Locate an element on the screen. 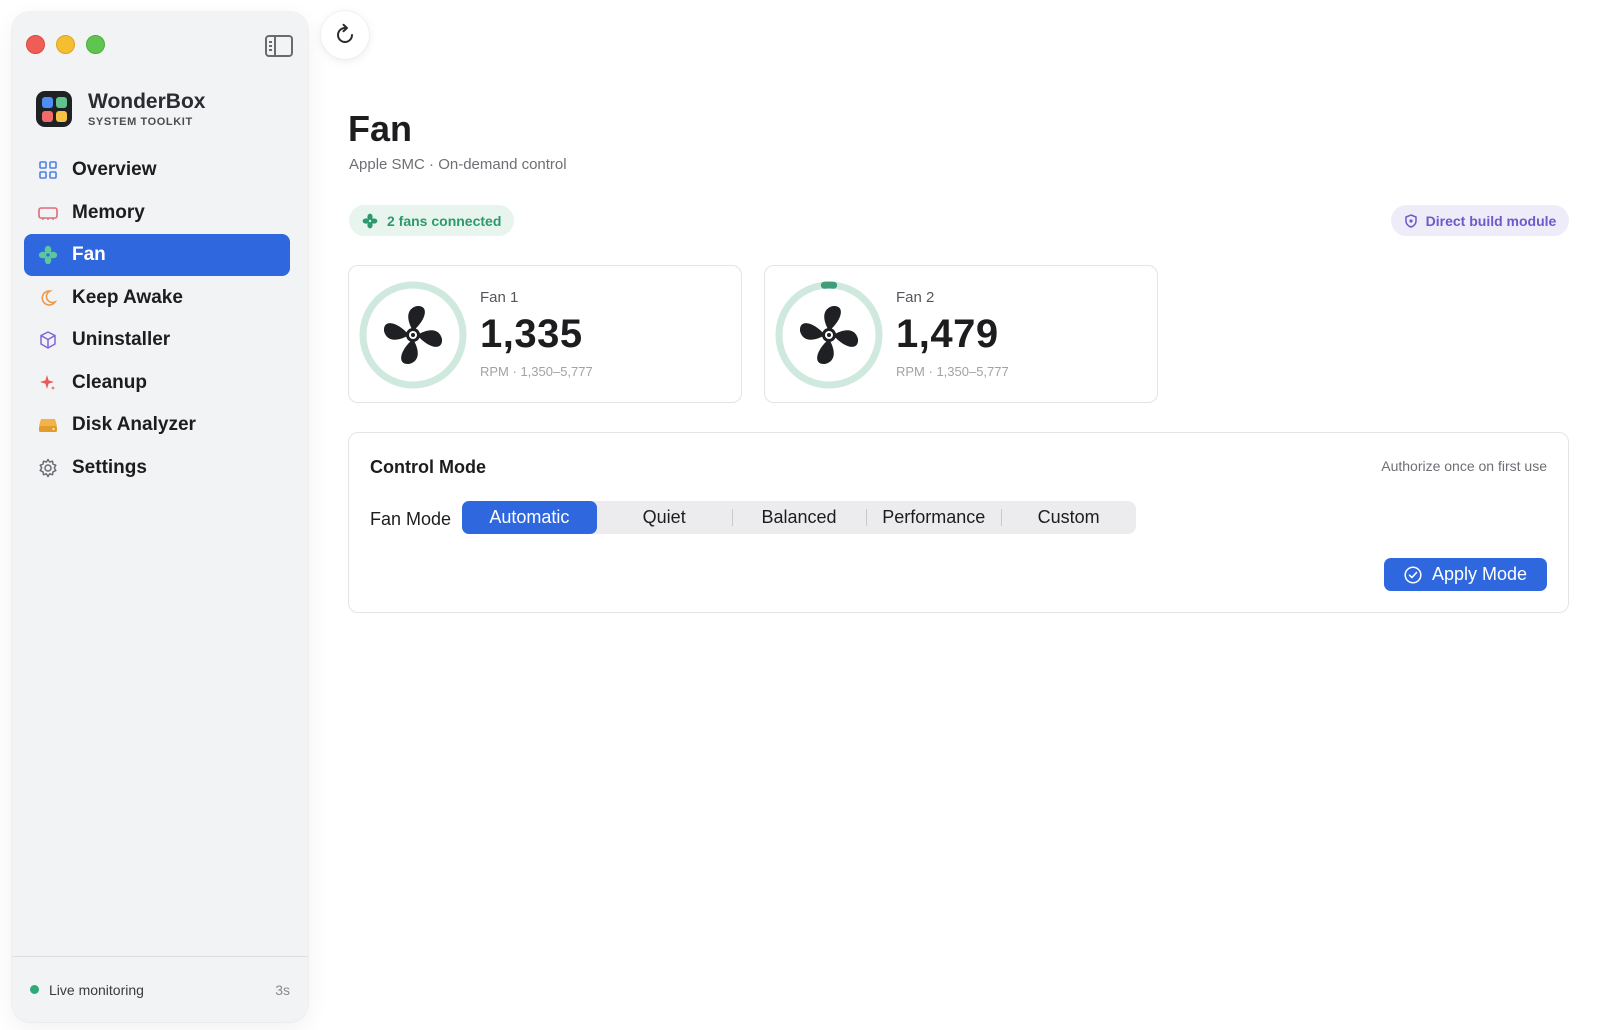  memory-chip-icon is located at coordinates (48, 213).